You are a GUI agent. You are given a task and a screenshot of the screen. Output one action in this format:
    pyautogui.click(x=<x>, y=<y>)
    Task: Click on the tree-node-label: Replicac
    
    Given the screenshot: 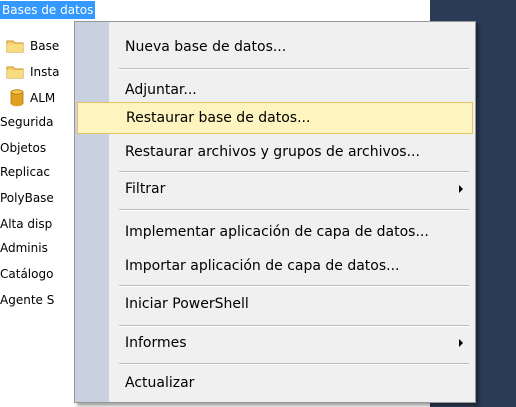 What is the action you would take?
    pyautogui.click(x=25, y=172)
    